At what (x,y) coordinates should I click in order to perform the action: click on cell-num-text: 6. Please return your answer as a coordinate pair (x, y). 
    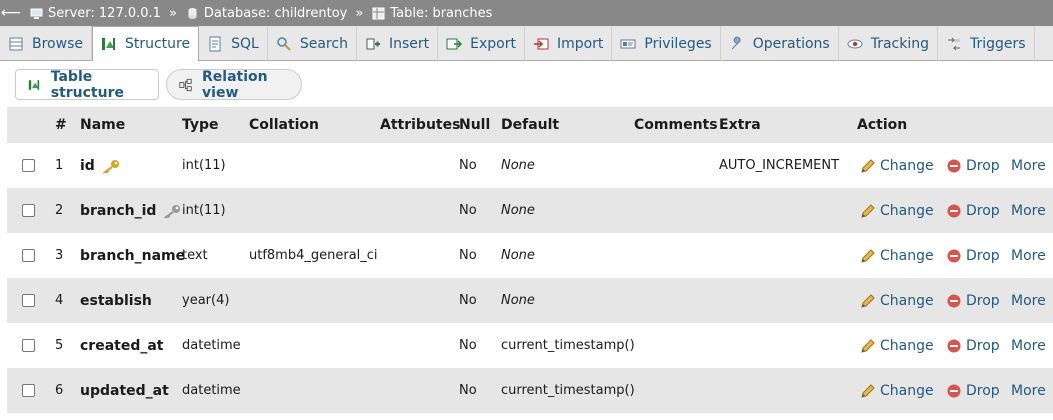
    Looking at the image, I should click on (59, 390).